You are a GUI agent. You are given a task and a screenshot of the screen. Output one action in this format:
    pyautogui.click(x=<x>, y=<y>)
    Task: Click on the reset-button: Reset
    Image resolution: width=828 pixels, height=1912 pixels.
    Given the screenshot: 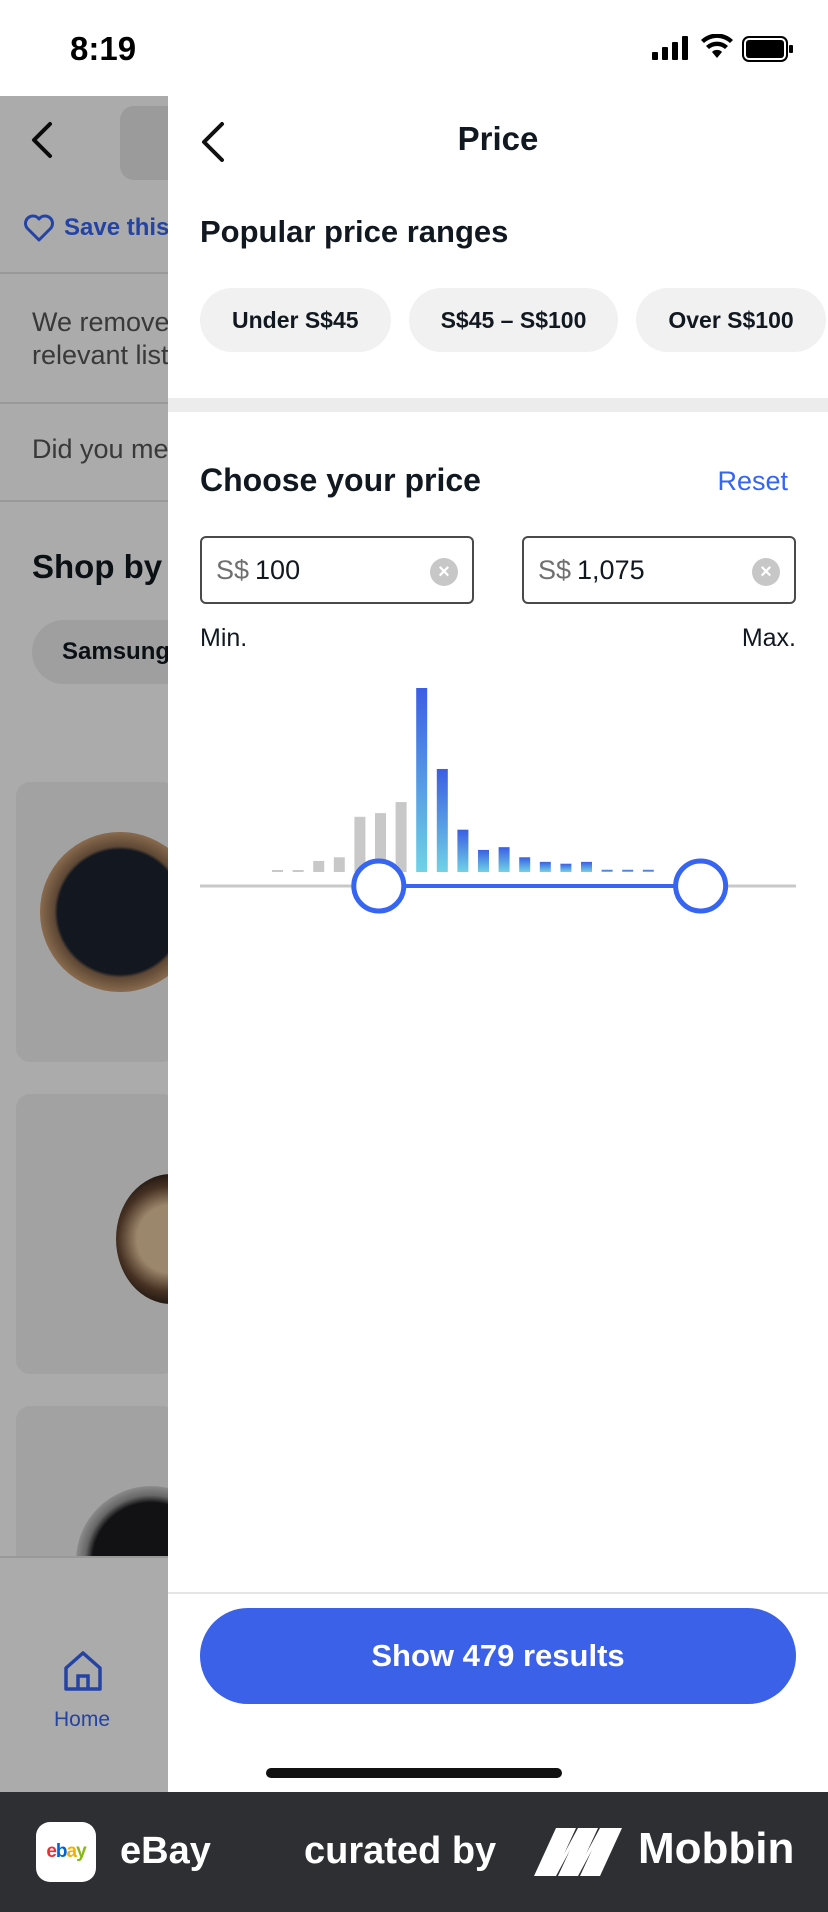 What is the action you would take?
    pyautogui.click(x=752, y=481)
    